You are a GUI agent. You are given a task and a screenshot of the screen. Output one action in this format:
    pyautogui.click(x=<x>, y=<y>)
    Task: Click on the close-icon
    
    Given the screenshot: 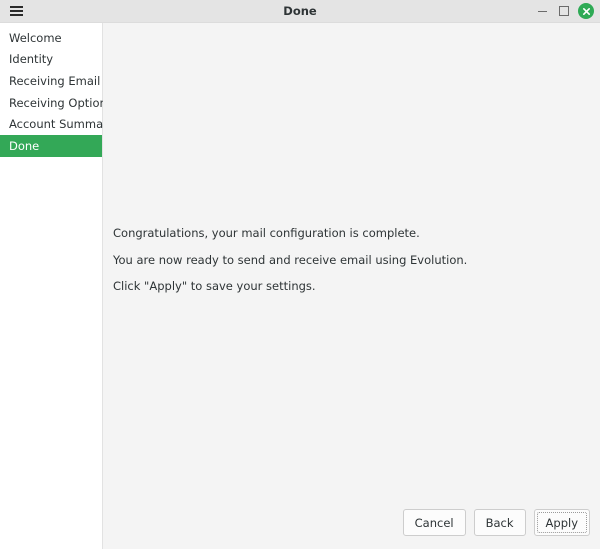 What is the action you would take?
    pyautogui.click(x=586, y=11)
    